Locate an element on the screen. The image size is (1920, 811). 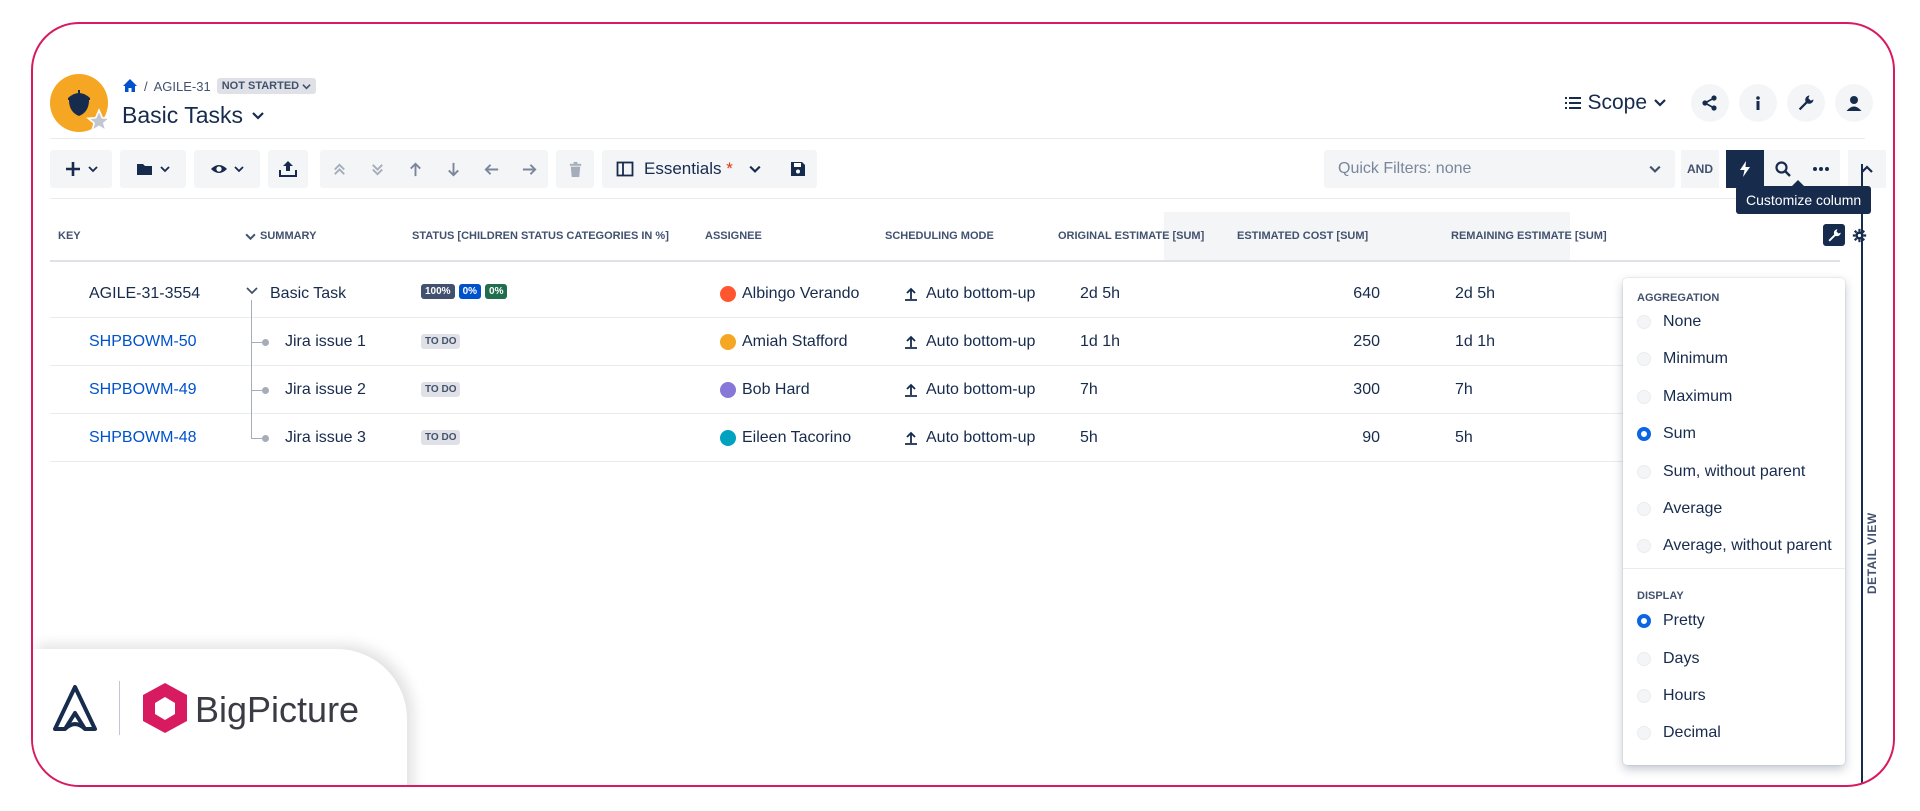
remaining-estimate: 2d 5h is located at coordinates (1475, 294).